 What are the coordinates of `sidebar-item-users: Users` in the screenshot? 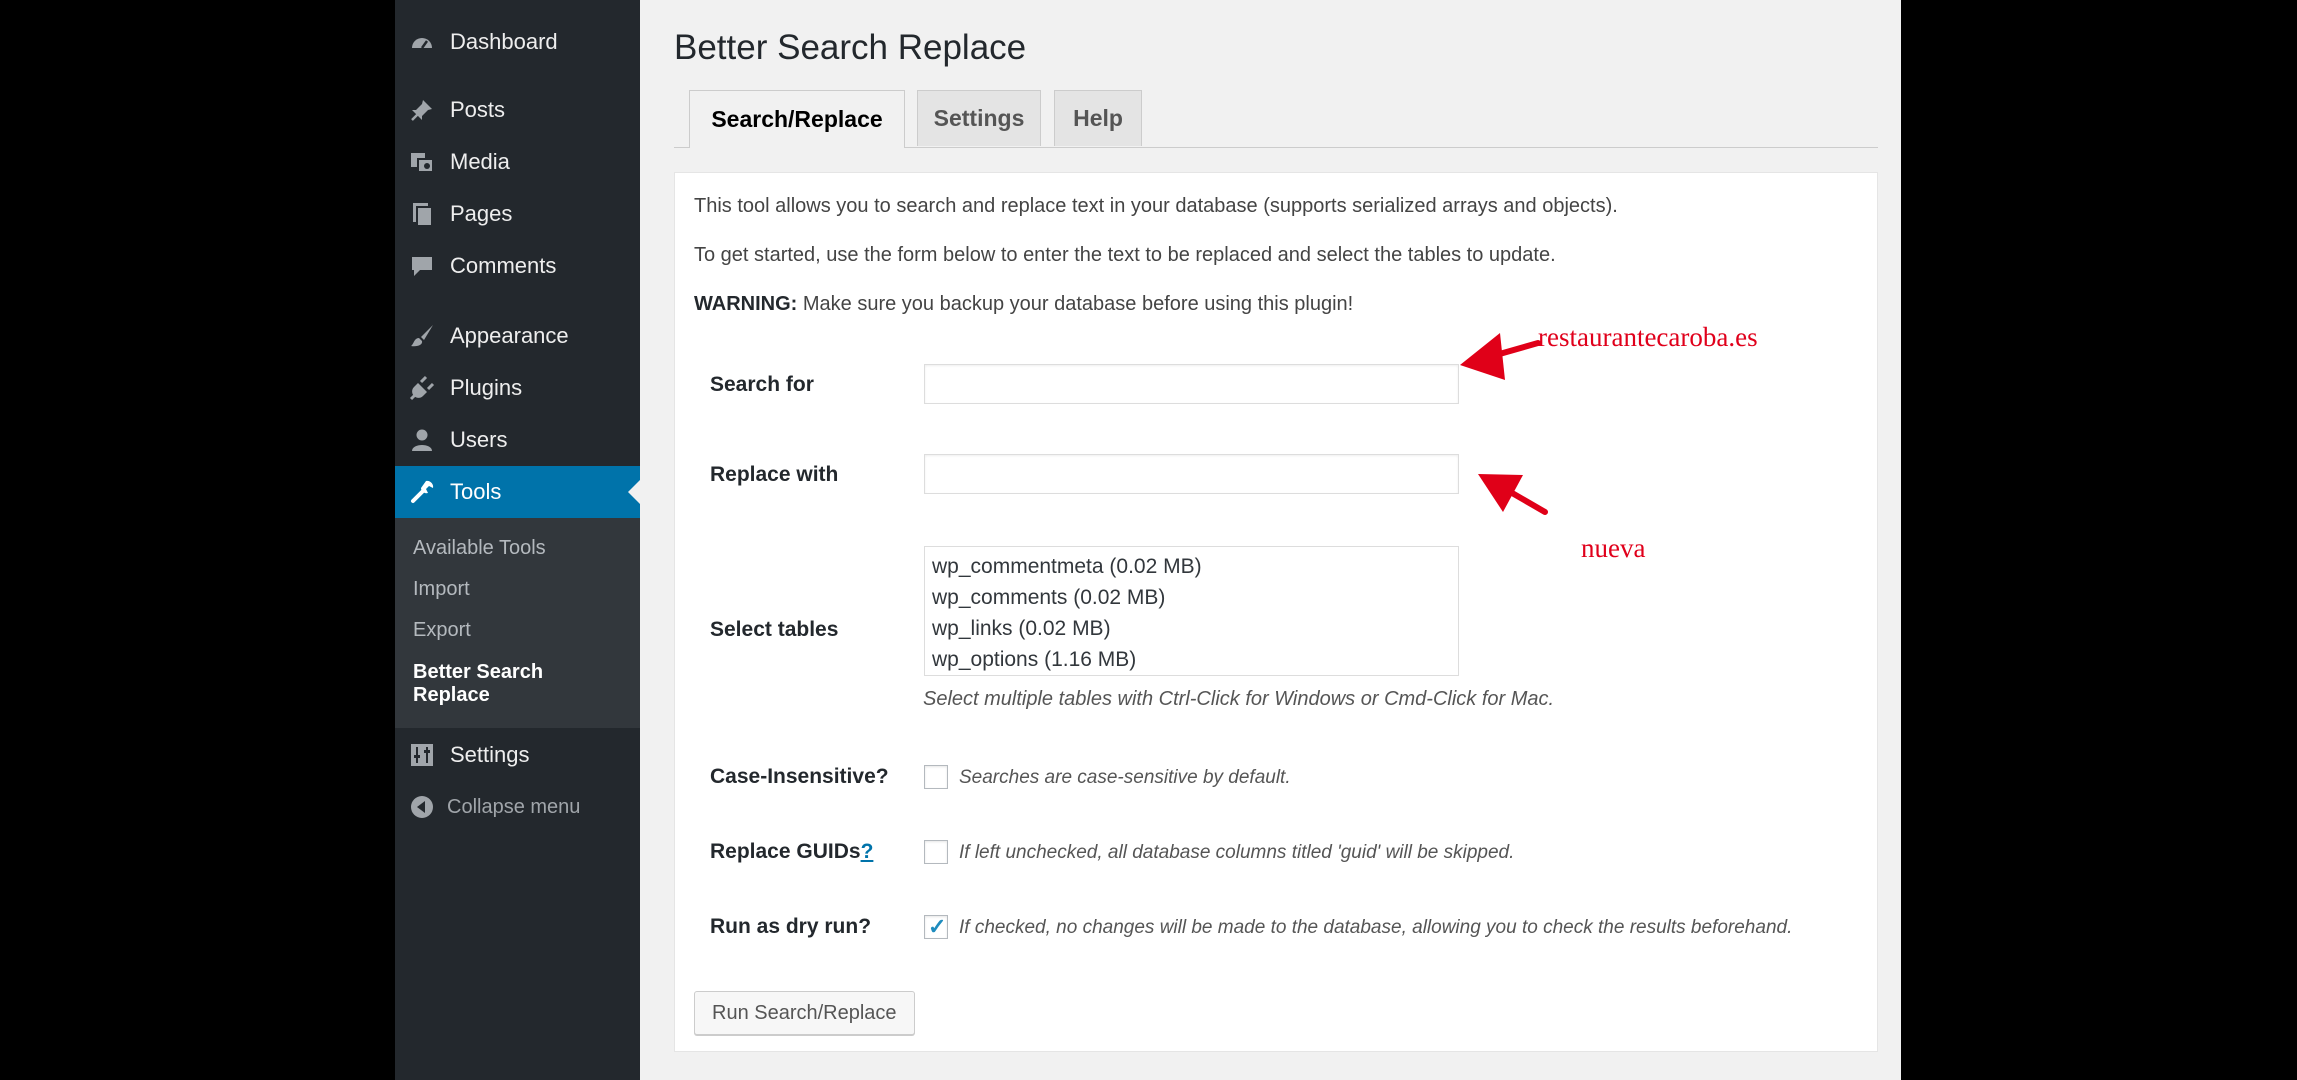 It's located at (517, 440).